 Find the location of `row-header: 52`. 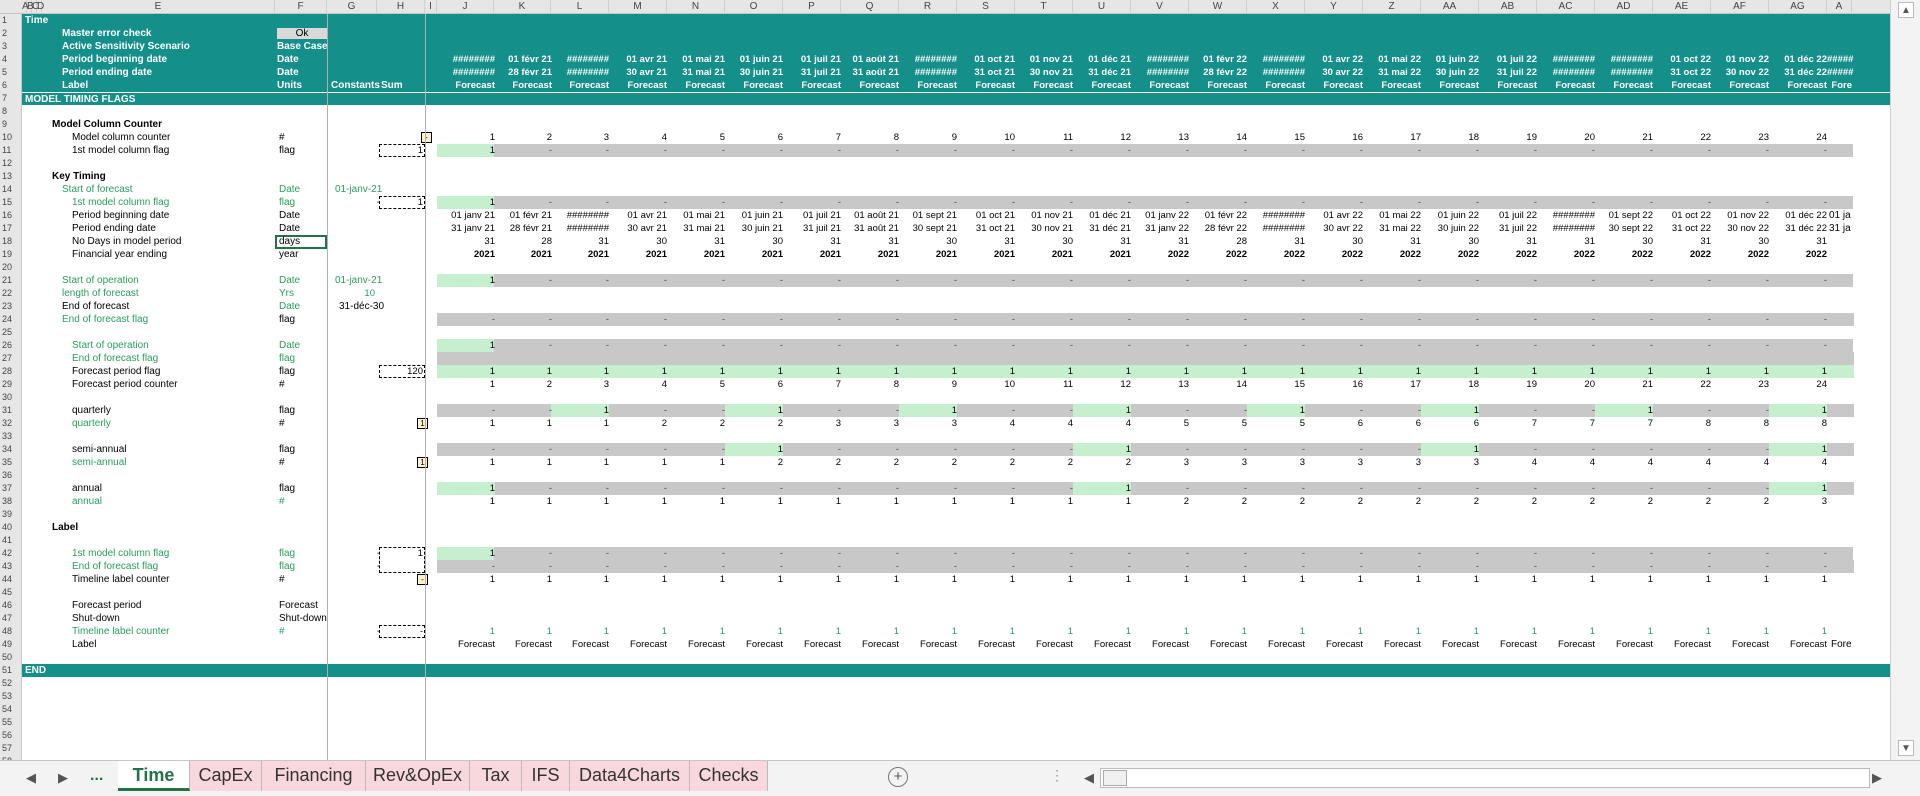

row-header: 52 is located at coordinates (11, 683).